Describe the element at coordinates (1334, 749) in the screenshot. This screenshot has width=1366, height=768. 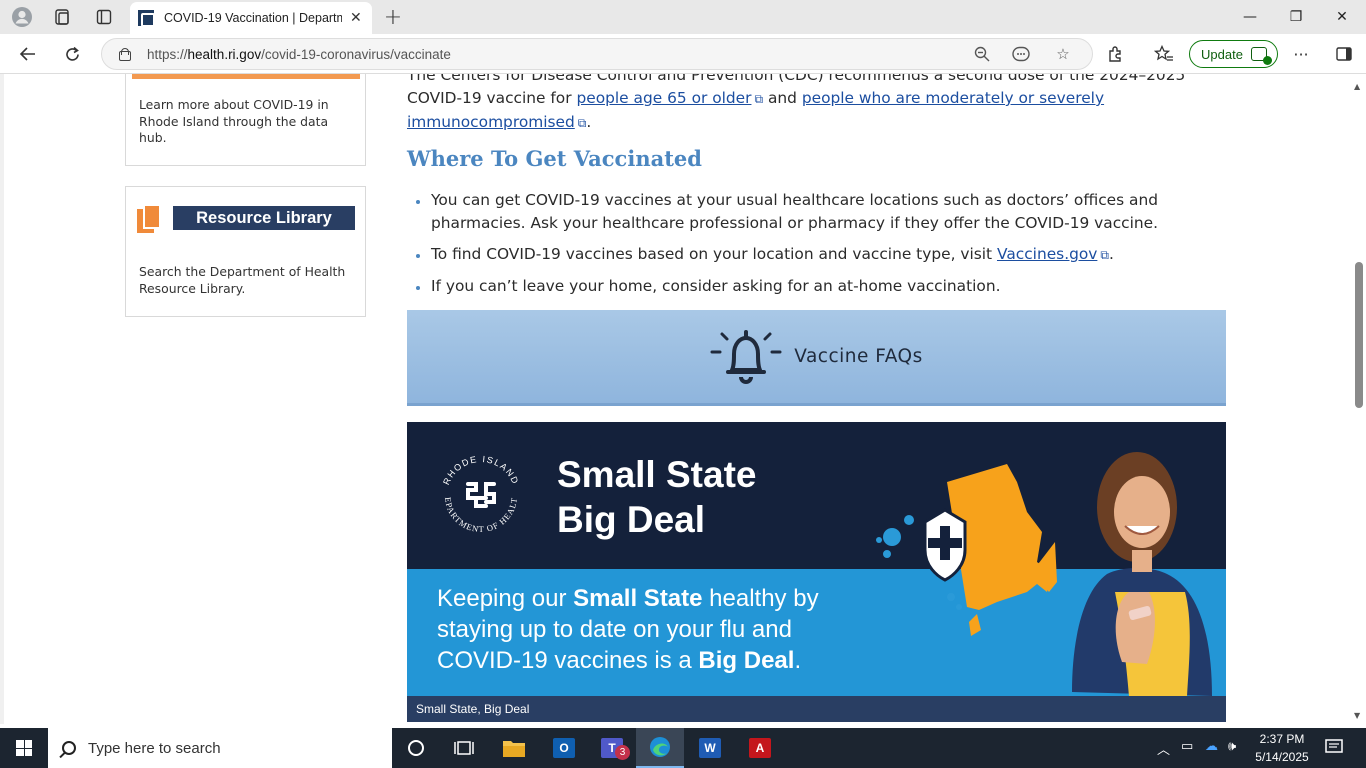
I see `notifications-icon` at that location.